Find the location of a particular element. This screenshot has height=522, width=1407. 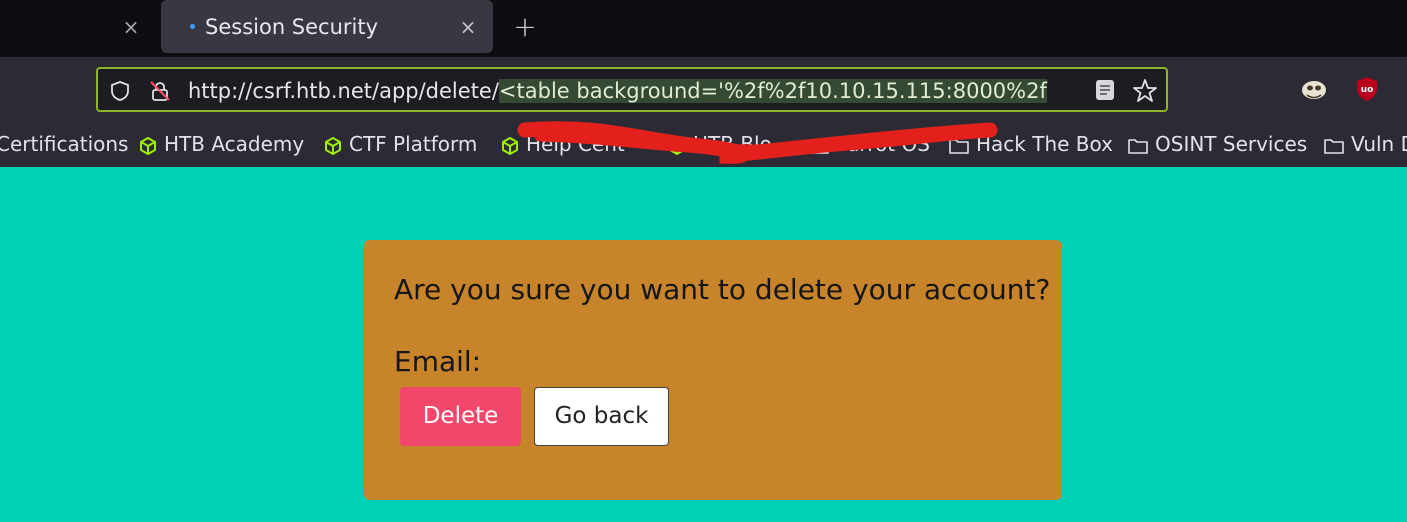

go-back-button: Go back is located at coordinates (601, 416).